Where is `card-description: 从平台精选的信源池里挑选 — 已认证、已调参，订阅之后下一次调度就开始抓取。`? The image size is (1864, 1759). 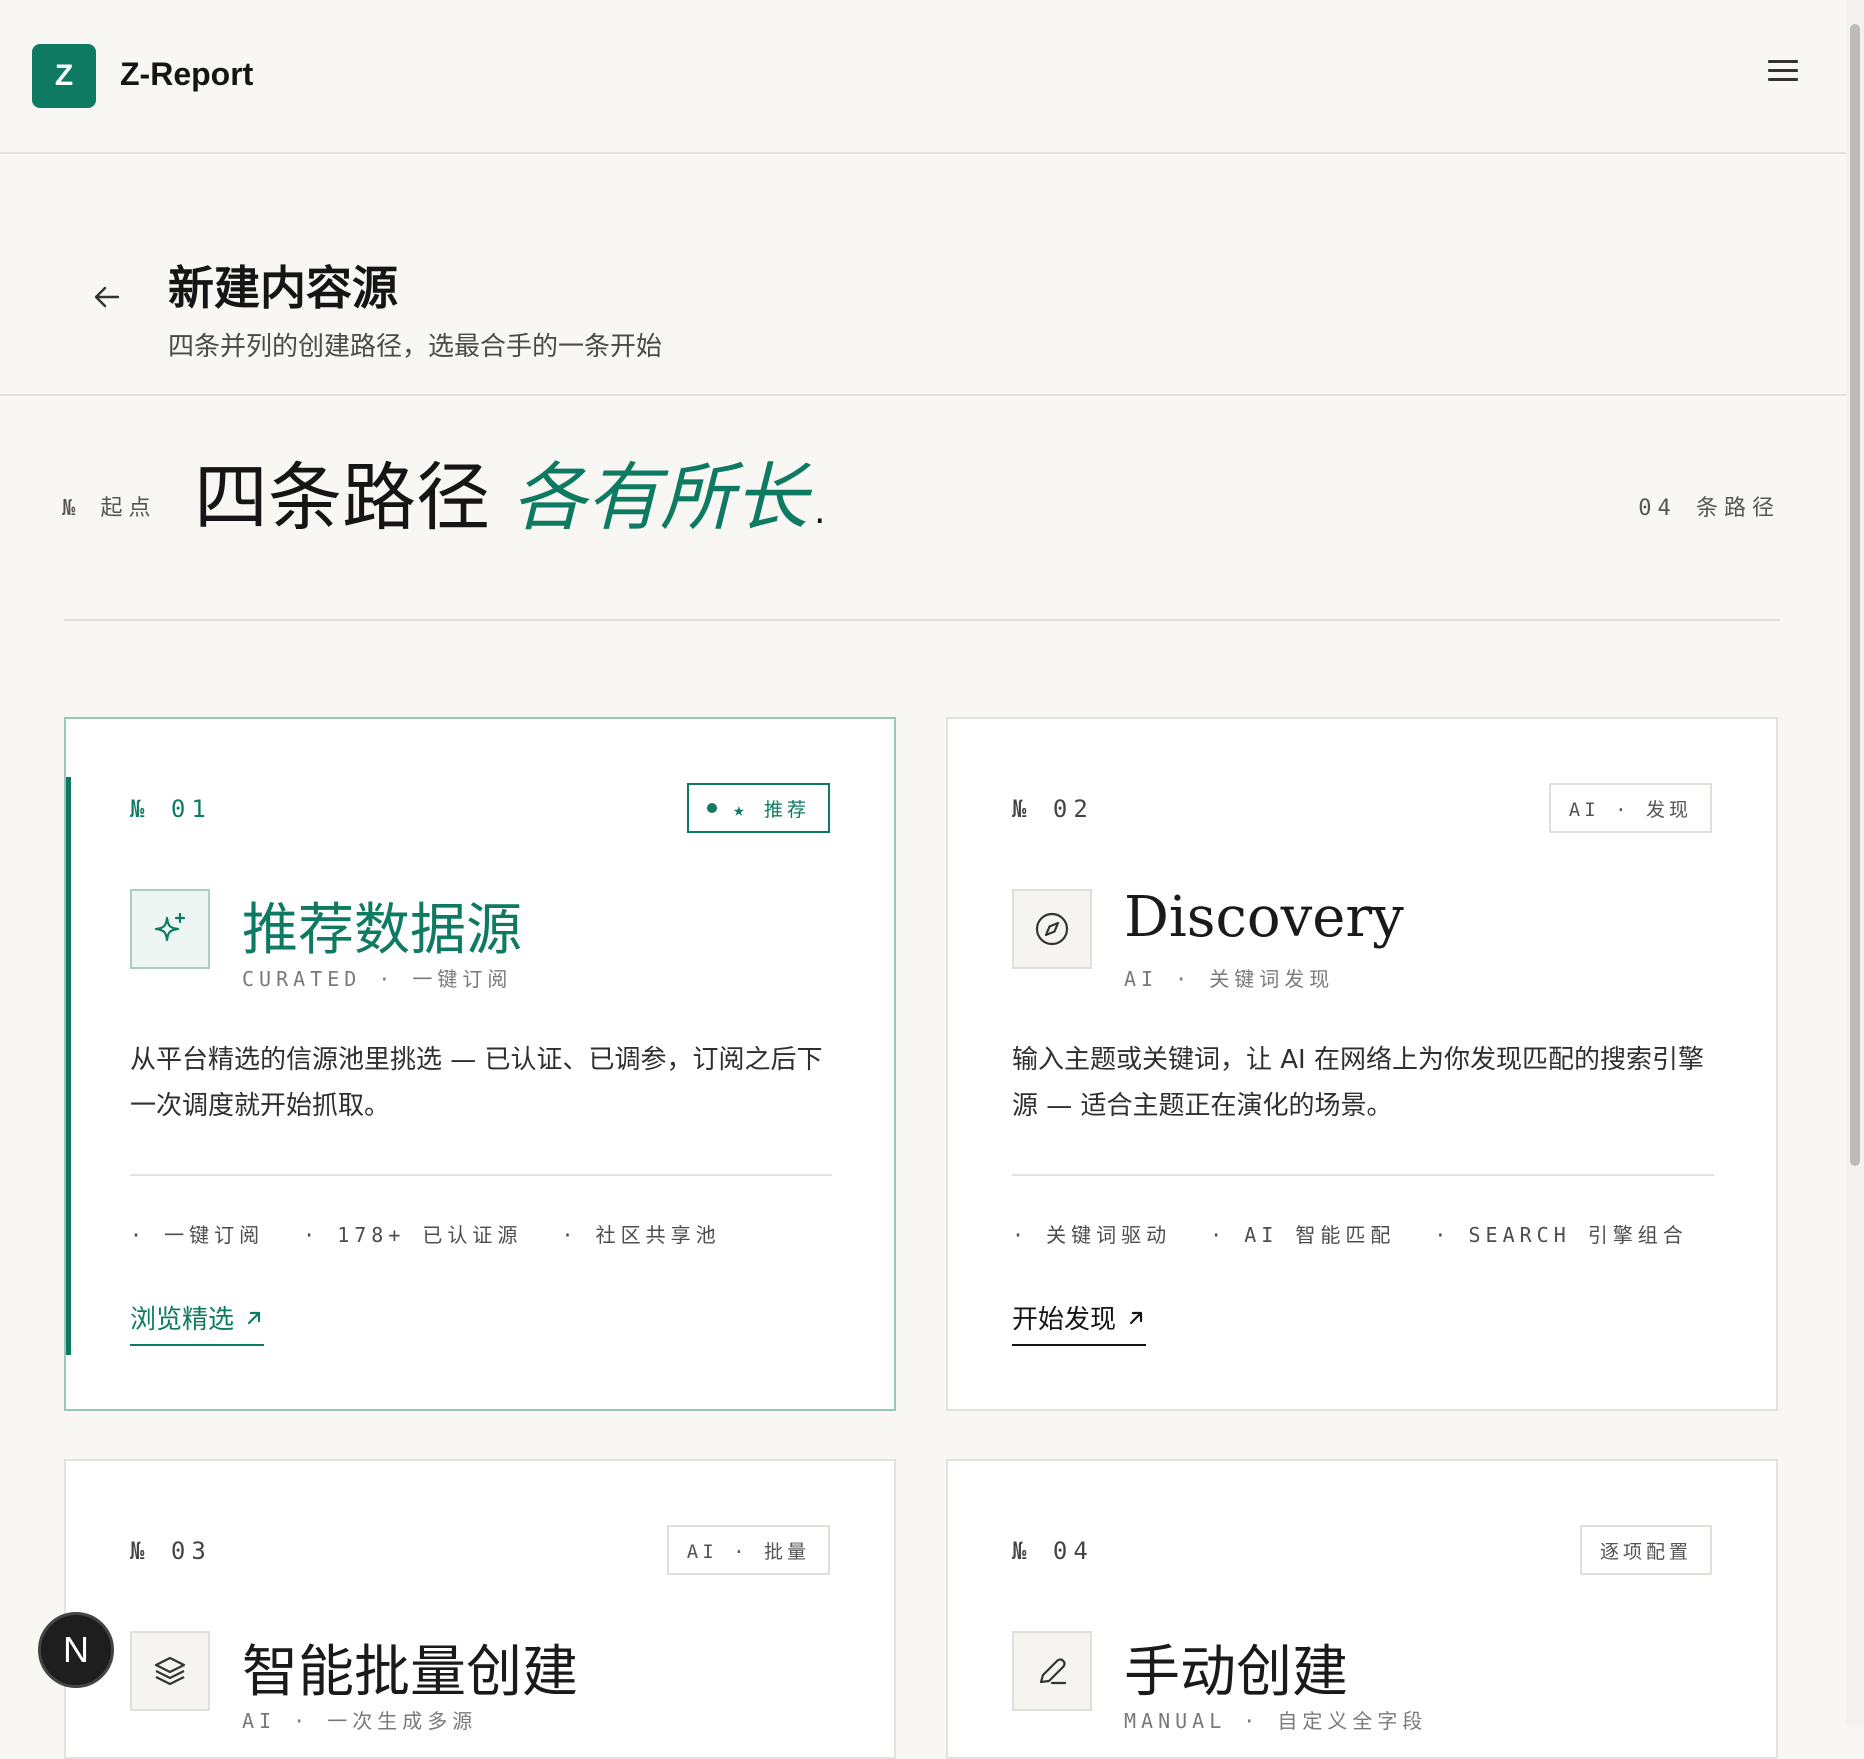
card-description: 从平台精选的信源池里挑选 — 已认证、已调参，订阅之后下一次调度就开始抓取。 is located at coordinates (476, 1083).